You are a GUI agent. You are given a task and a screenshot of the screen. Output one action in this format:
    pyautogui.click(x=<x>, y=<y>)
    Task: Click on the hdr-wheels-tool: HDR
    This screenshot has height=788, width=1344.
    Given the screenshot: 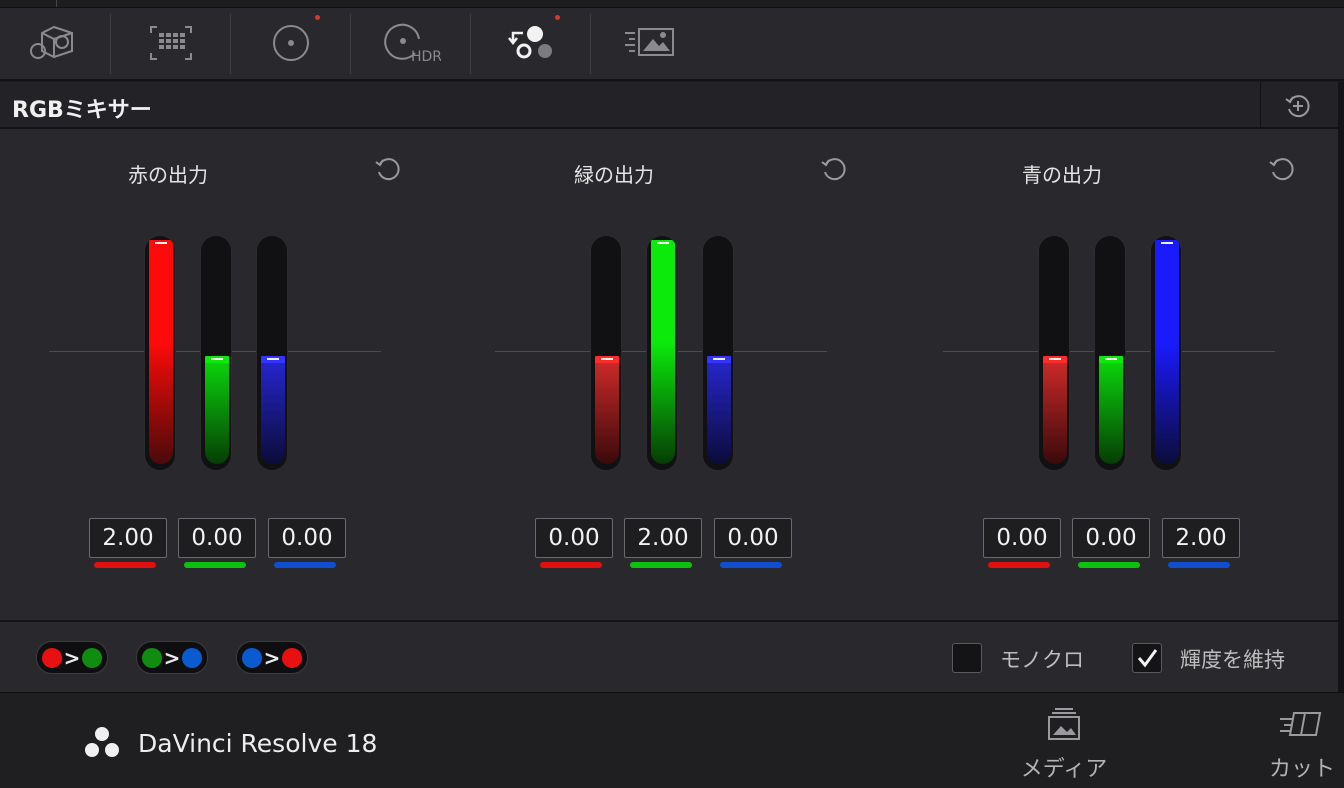 What is the action you would take?
    pyautogui.click(x=411, y=43)
    